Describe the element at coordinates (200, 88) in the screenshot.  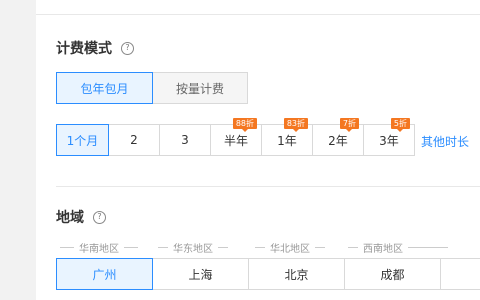
I see `mode-pay-as-you-go-button: 按量计费` at that location.